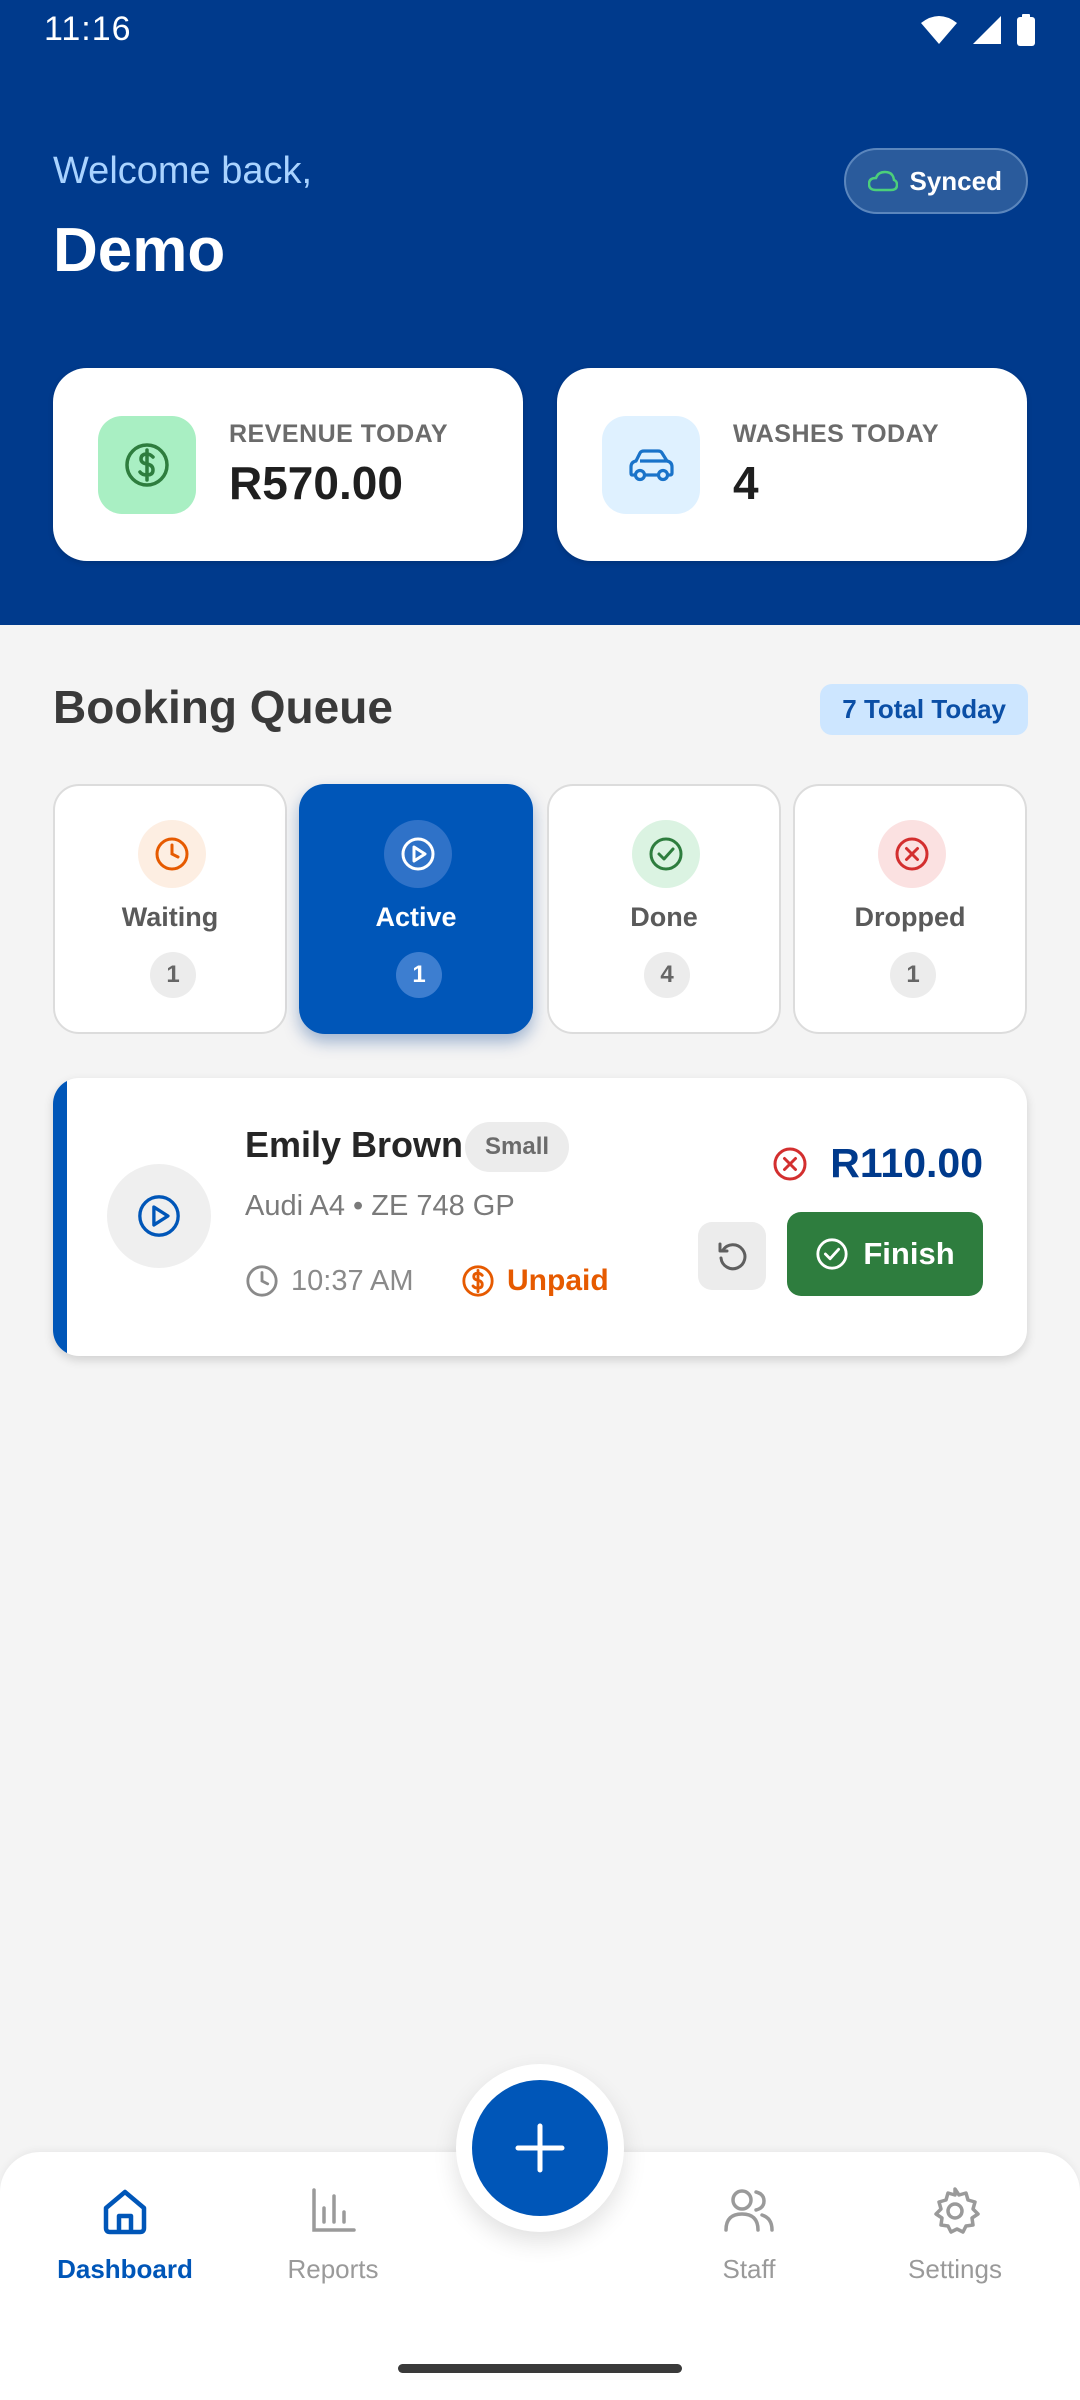 The width and height of the screenshot is (1080, 2400). I want to click on washes-card: WASHES TODAY 4, so click(792, 464).